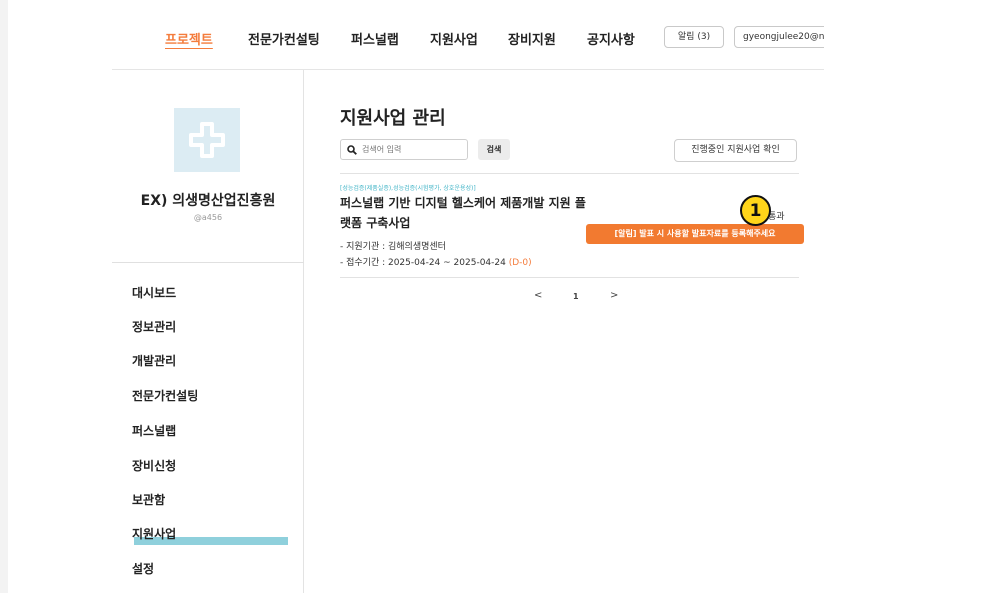 This screenshot has width=994, height=593. Describe the element at coordinates (208, 217) in the screenshot. I see `organization-handle: @a456` at that location.